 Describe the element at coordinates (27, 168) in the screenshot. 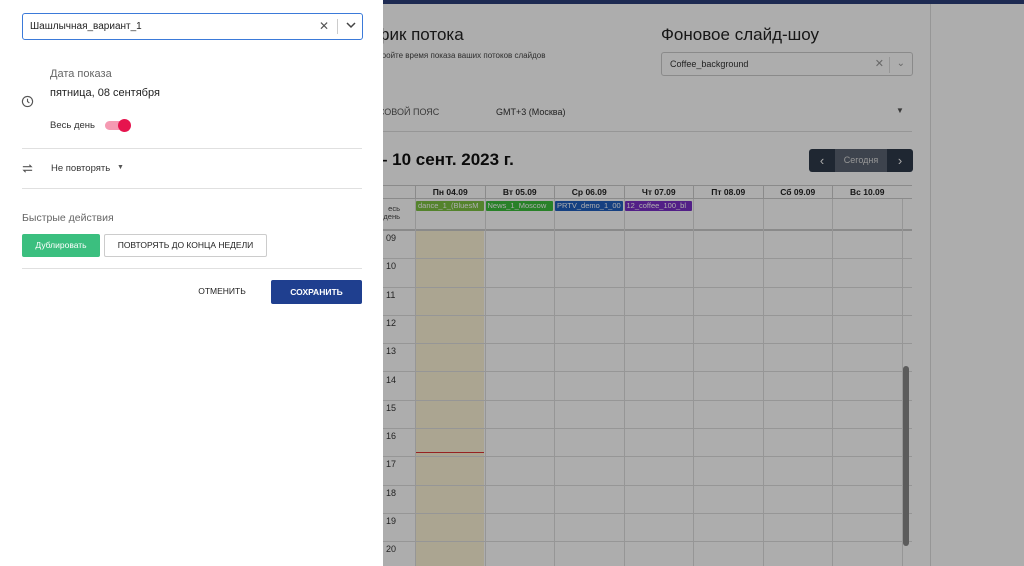

I see `repeat-icon` at that location.